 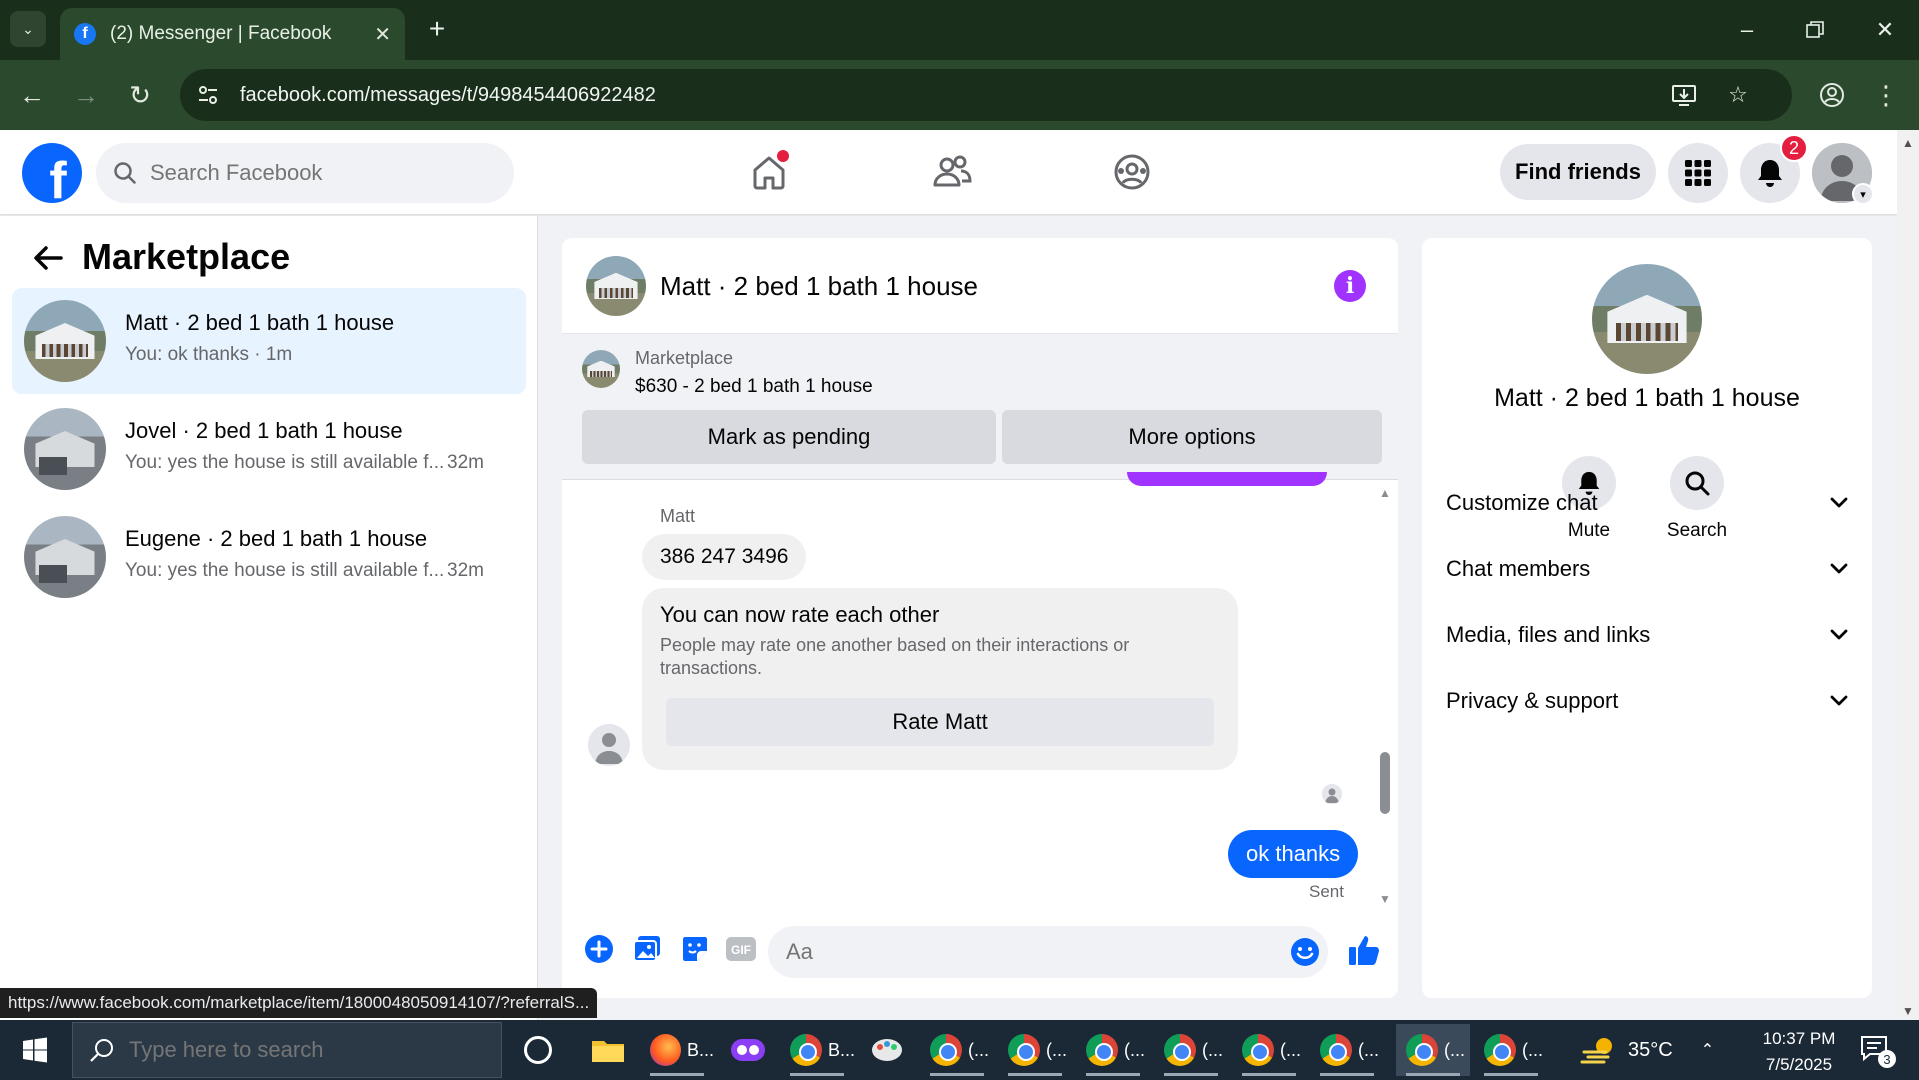 What do you see at coordinates (1738, 95) in the screenshot?
I see `bookmark-star-icon: ☆` at bounding box center [1738, 95].